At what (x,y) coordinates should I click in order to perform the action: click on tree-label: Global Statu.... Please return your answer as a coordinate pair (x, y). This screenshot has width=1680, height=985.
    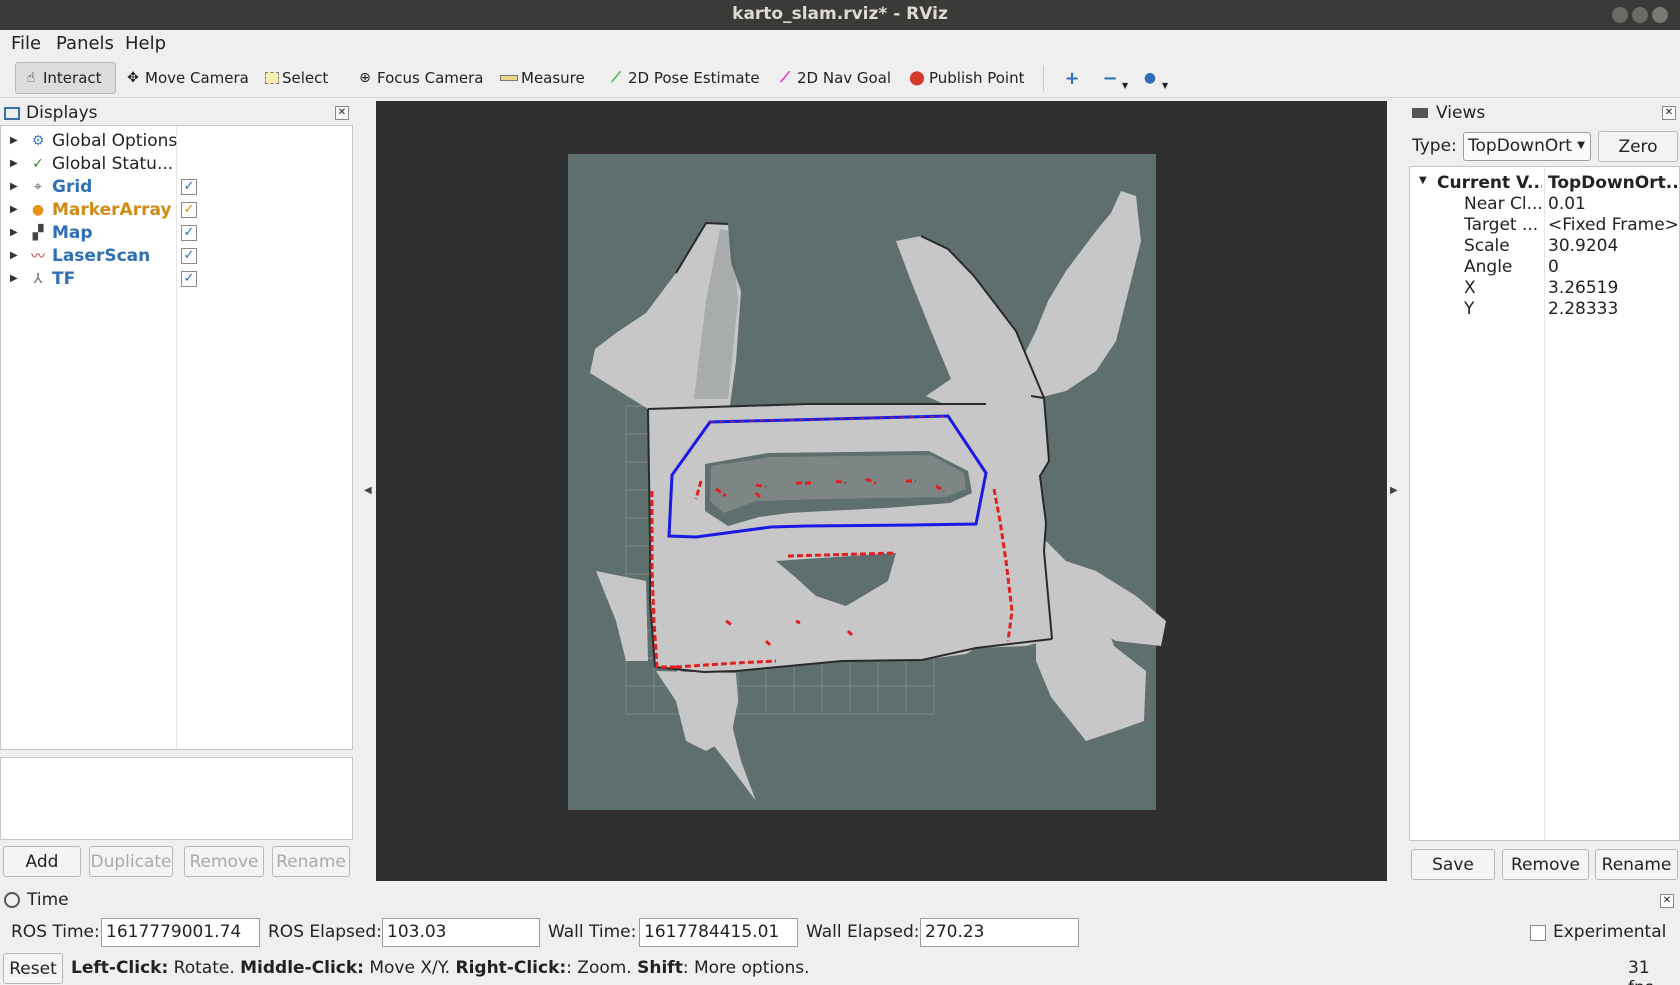
    Looking at the image, I should click on (113, 163).